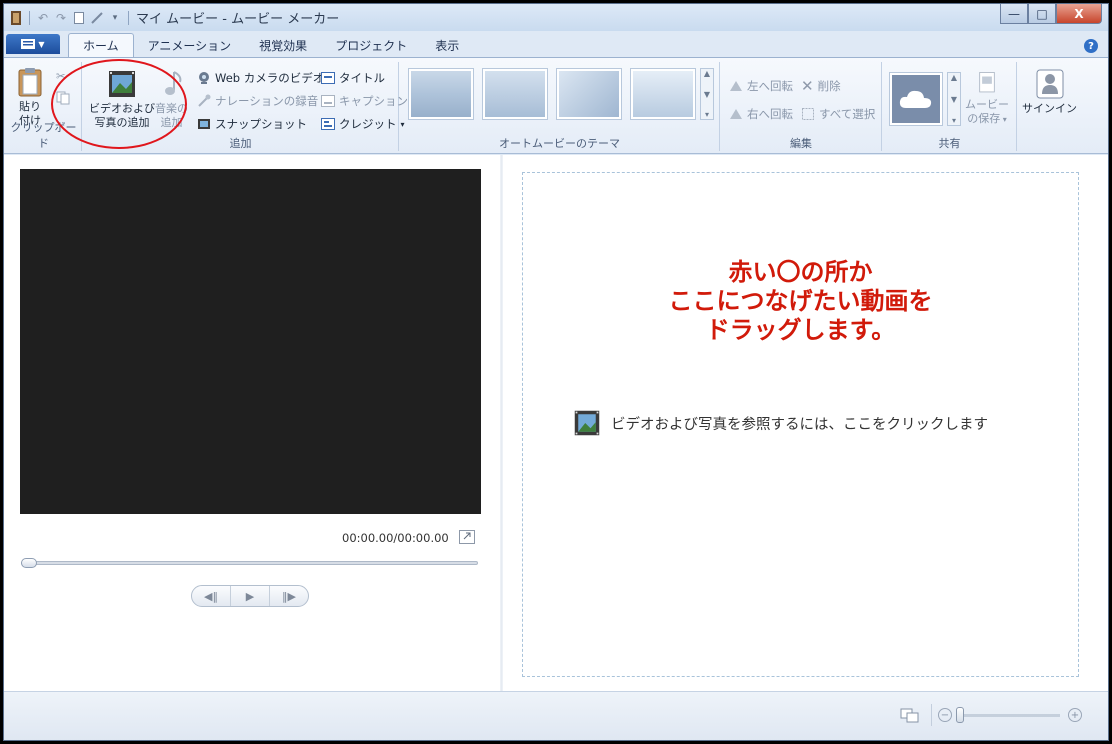  Describe the element at coordinates (119, 104) in the screenshot. I see `highlight-circle` at that location.